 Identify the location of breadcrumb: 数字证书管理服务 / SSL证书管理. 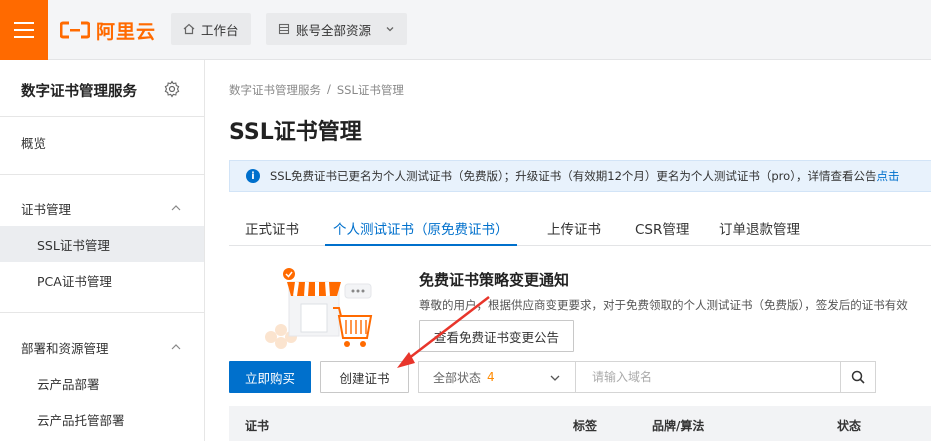
(316, 90).